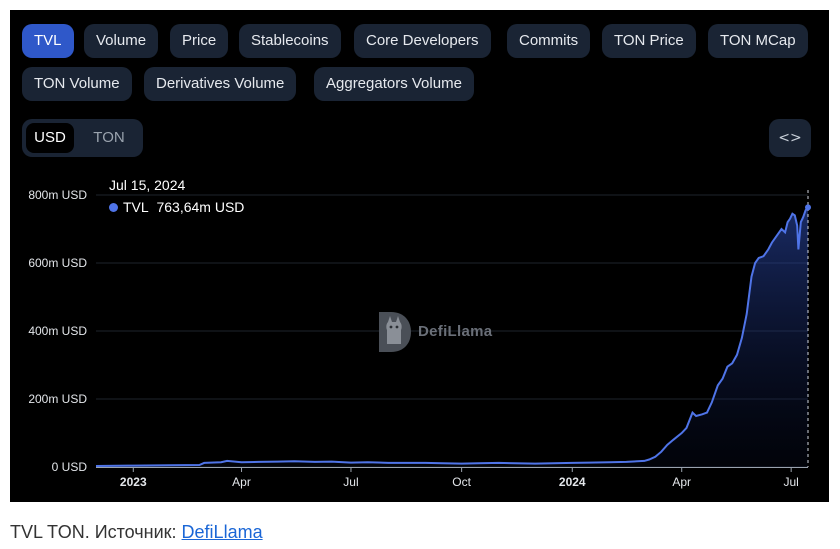  I want to click on x-tick-label: 2024, so click(572, 482).